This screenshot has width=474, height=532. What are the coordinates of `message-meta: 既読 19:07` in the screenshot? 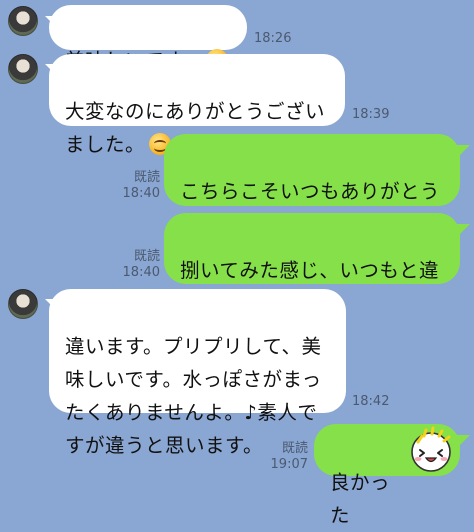 It's located at (289, 457).